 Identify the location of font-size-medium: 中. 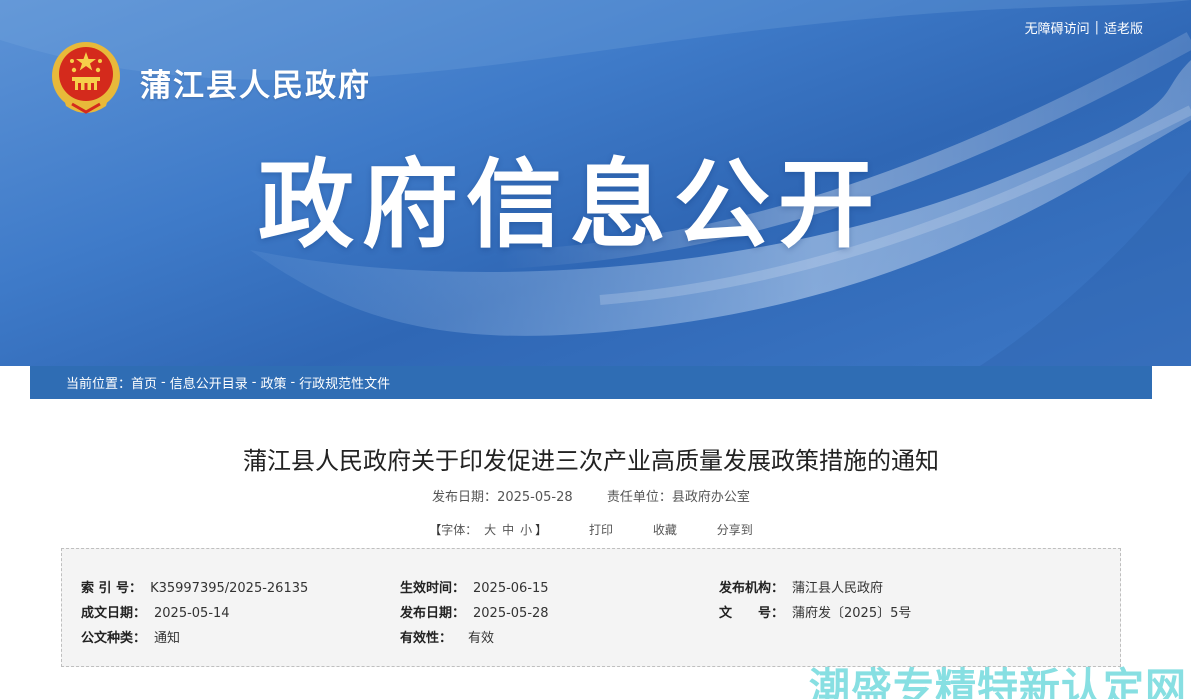
(508, 530).